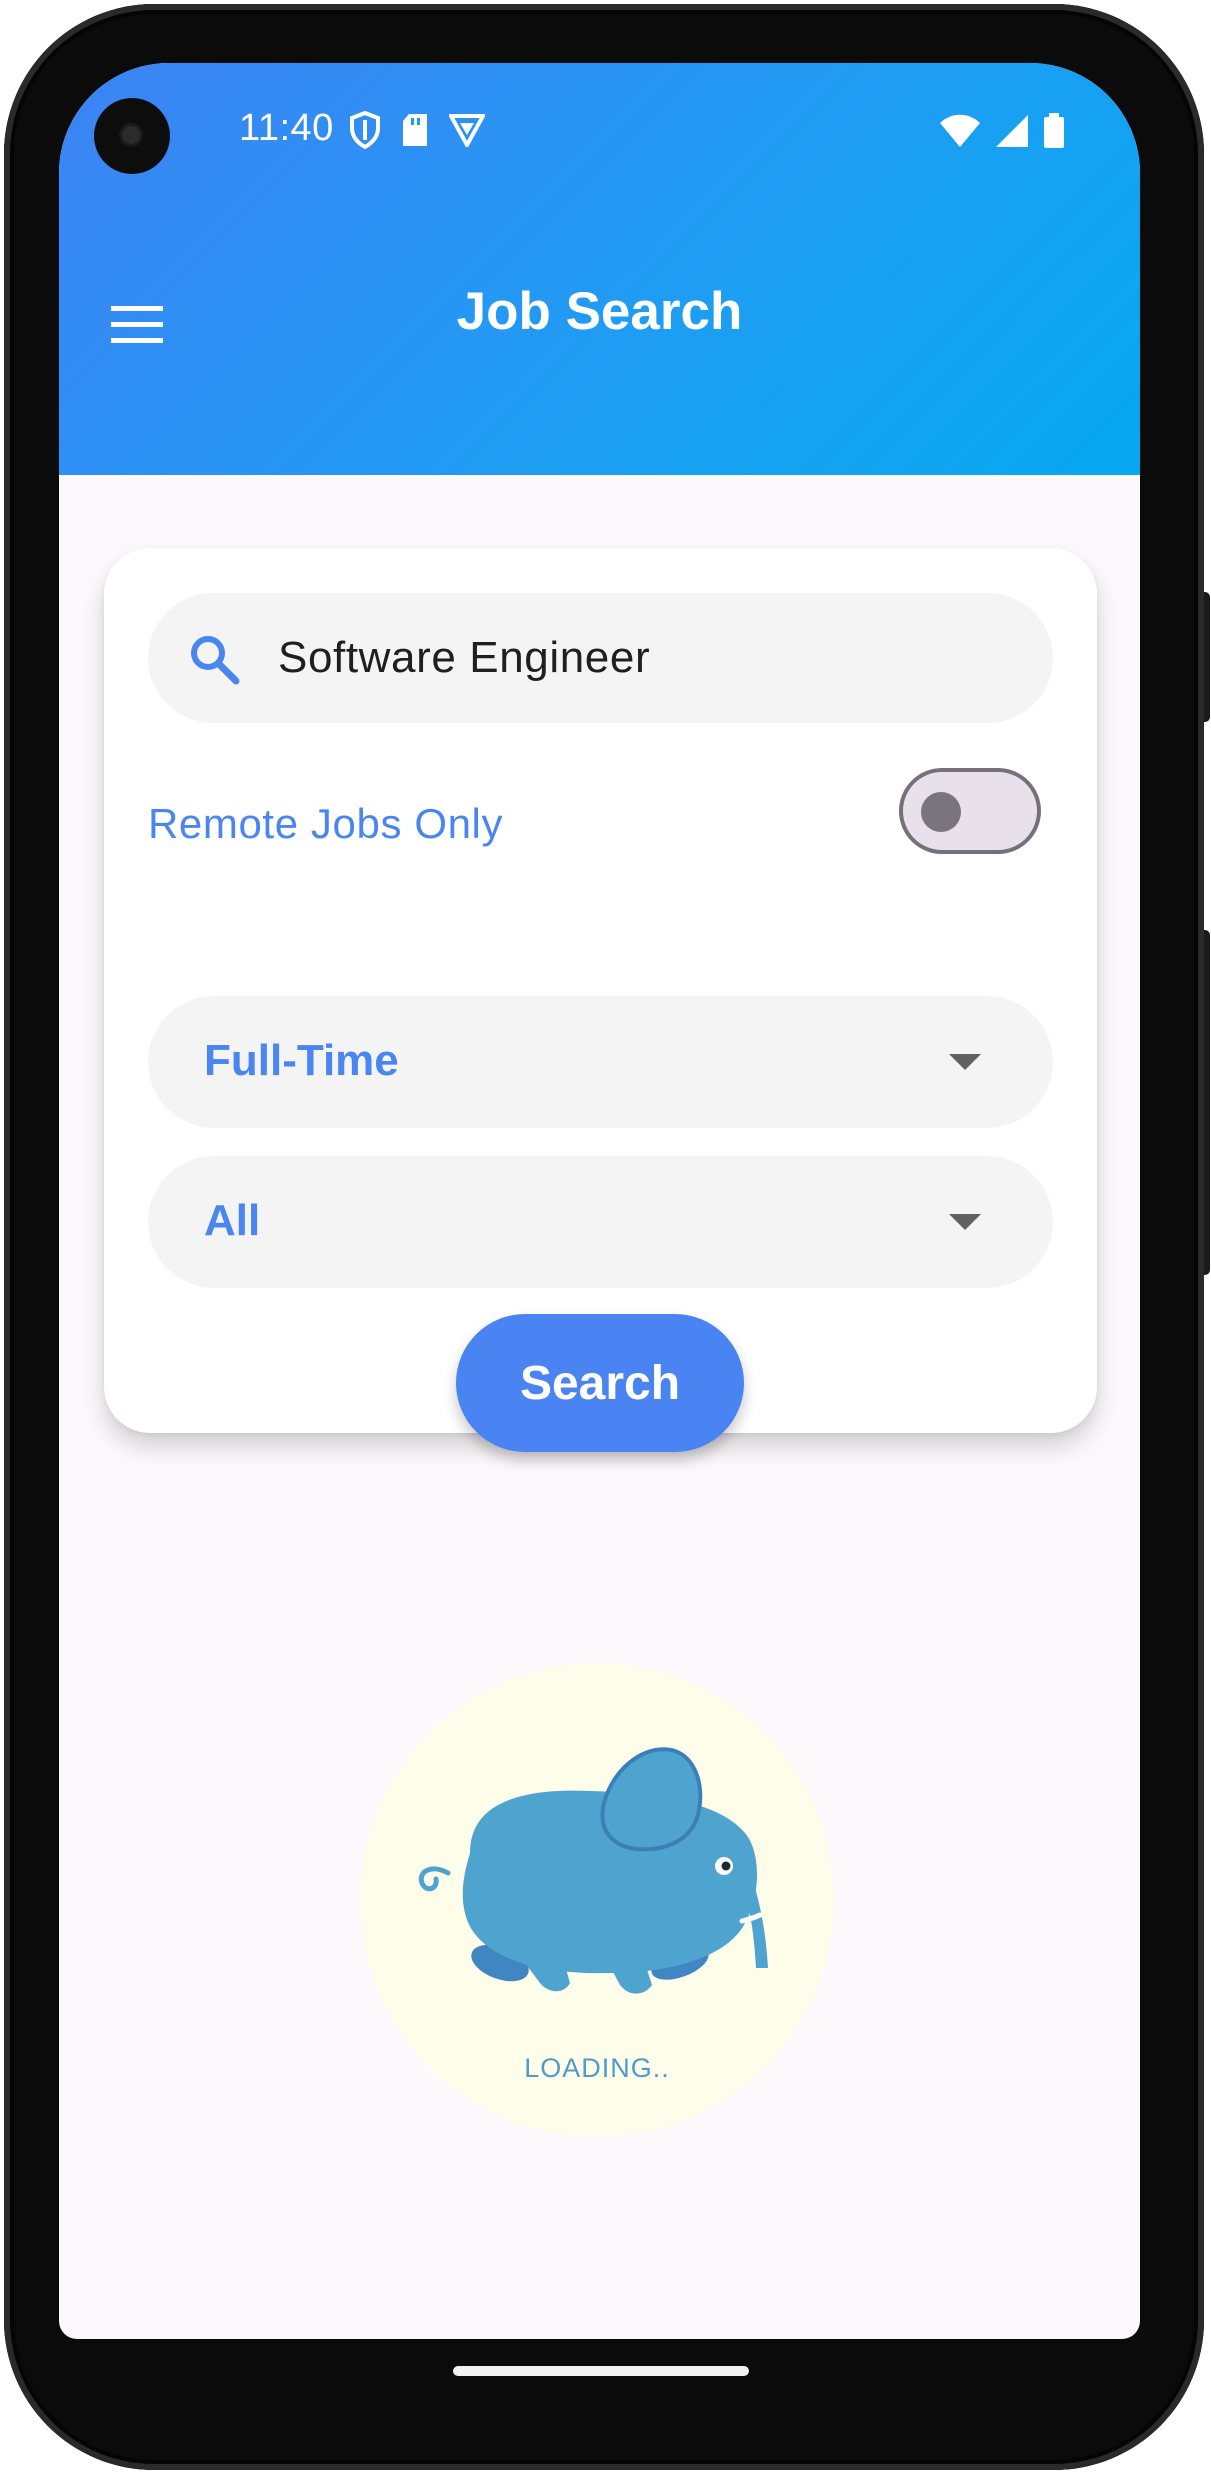 The image size is (1211, 2474). What do you see at coordinates (467, 132) in the screenshot?
I see `vpn-icon` at bounding box center [467, 132].